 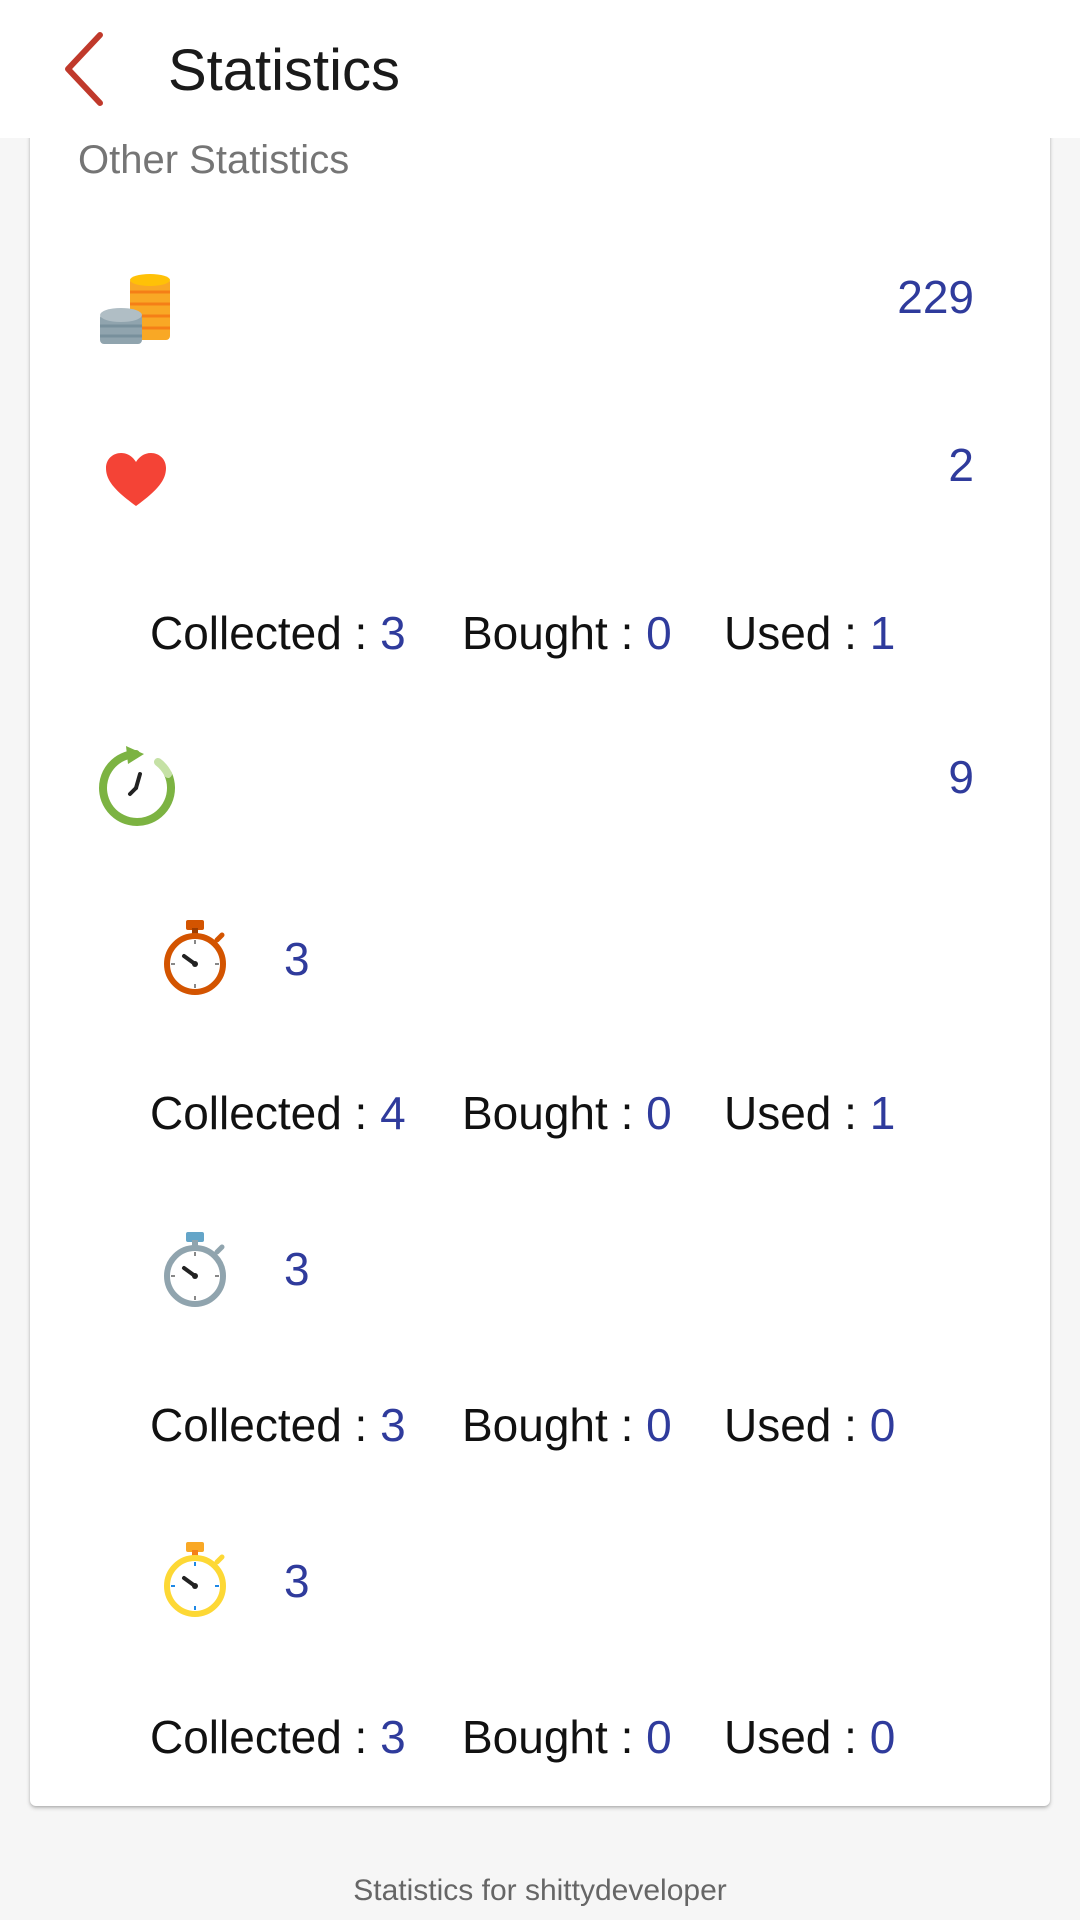 I want to click on stopwatch-bronze-value: 3, so click(x=297, y=959).